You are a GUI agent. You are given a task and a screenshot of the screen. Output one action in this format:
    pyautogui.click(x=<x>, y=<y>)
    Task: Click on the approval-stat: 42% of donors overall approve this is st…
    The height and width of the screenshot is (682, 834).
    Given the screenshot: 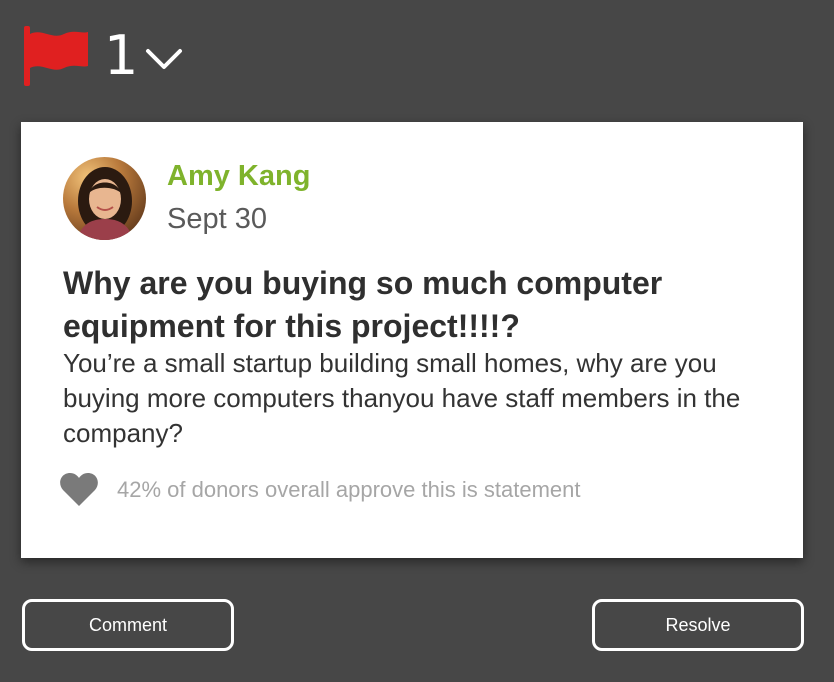 What is the action you would take?
    pyautogui.click(x=319, y=490)
    